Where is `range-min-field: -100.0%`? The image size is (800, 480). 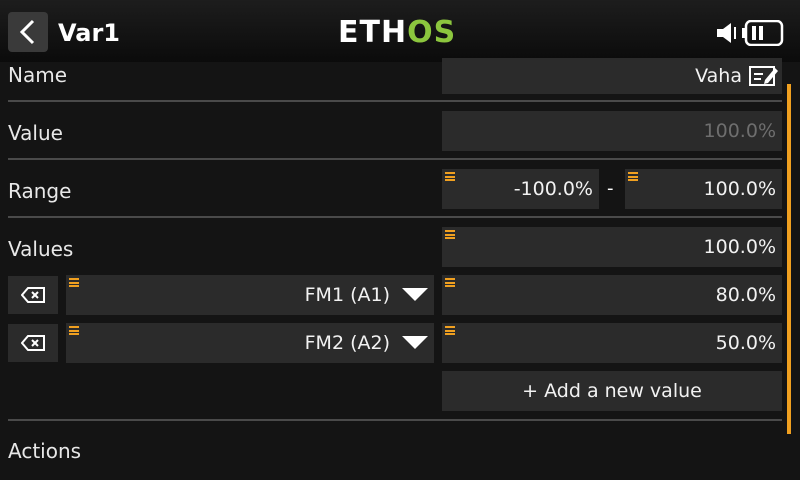
range-min-field: -100.0% is located at coordinates (520, 189).